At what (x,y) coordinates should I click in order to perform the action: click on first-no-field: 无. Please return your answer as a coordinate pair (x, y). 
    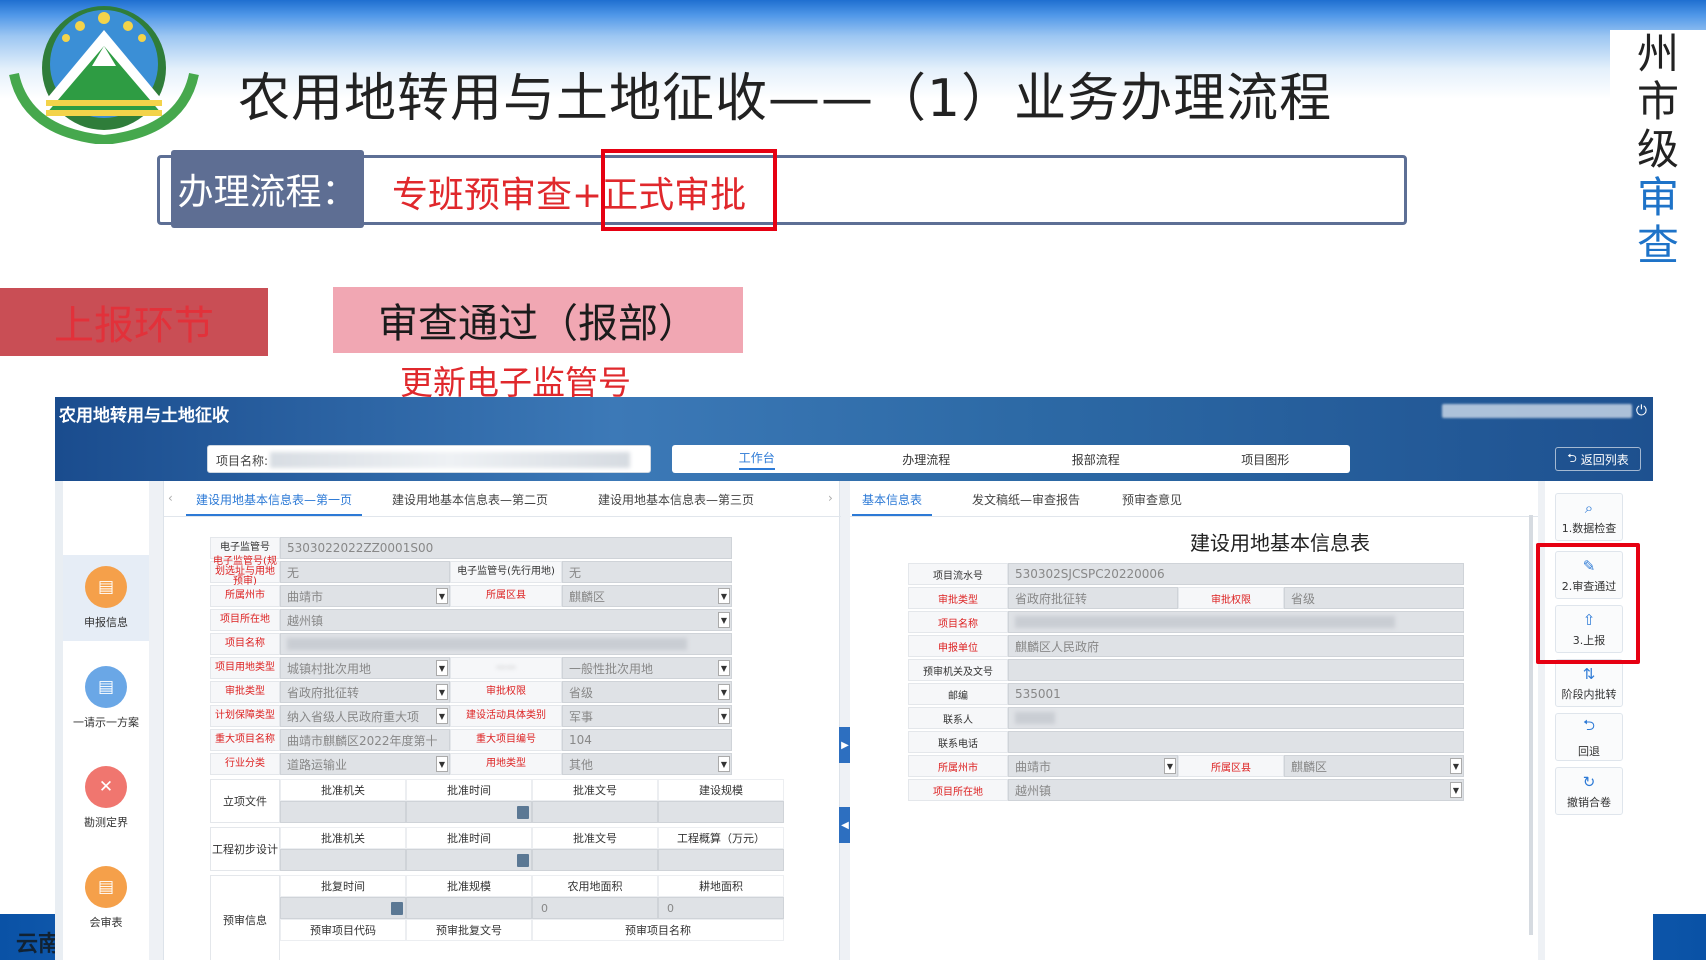
    Looking at the image, I should click on (647, 572).